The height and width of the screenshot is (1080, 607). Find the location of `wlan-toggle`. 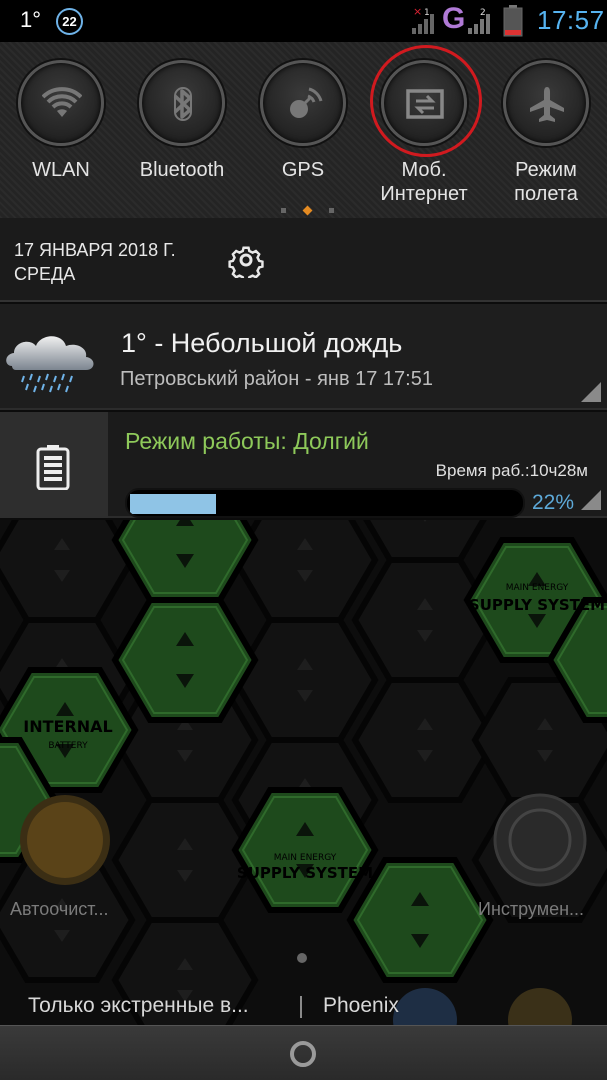

wlan-toggle is located at coordinates (61, 103).